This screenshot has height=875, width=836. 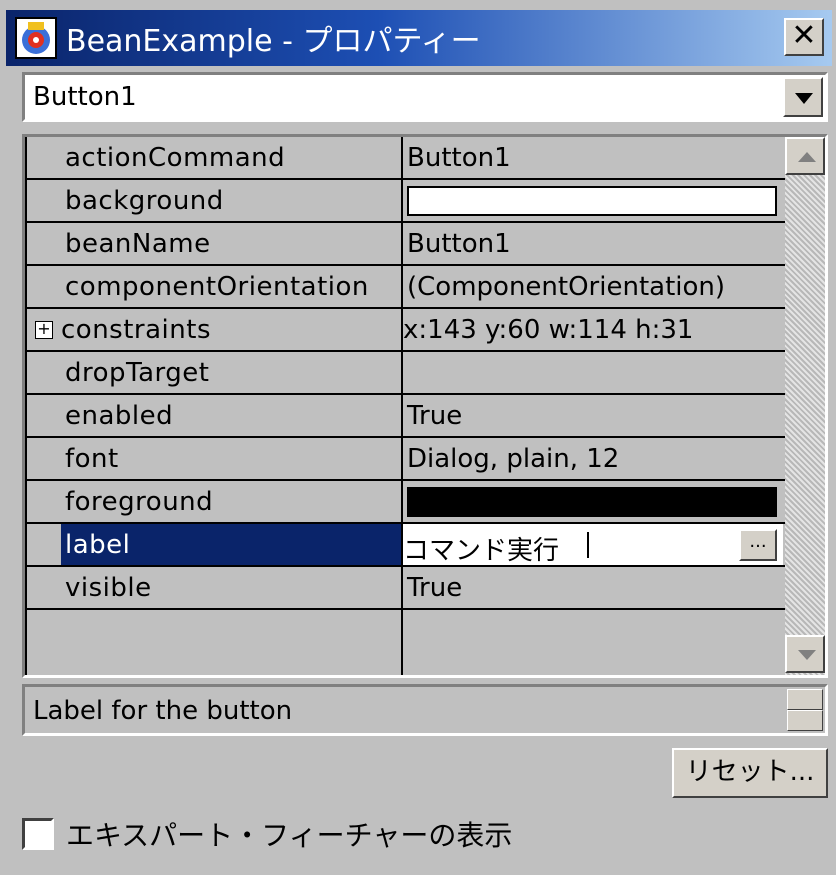 I want to click on window-title: BeanExample - プロパティー, so click(x=273, y=41).